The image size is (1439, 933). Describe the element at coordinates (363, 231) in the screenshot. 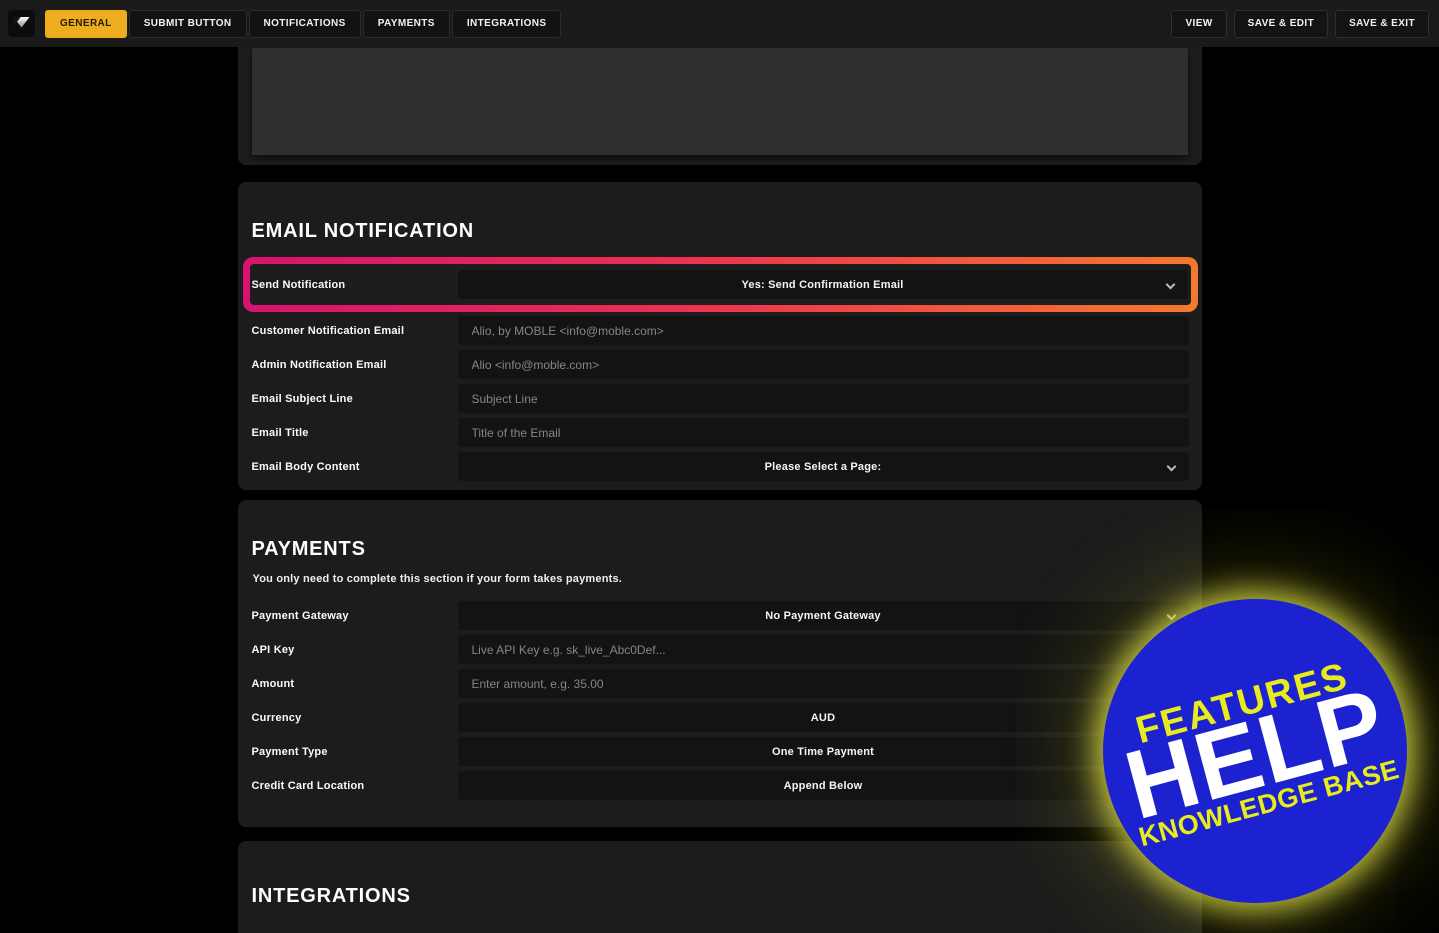

I see `email-notification-title: EMAIL NOTIFICATION` at that location.